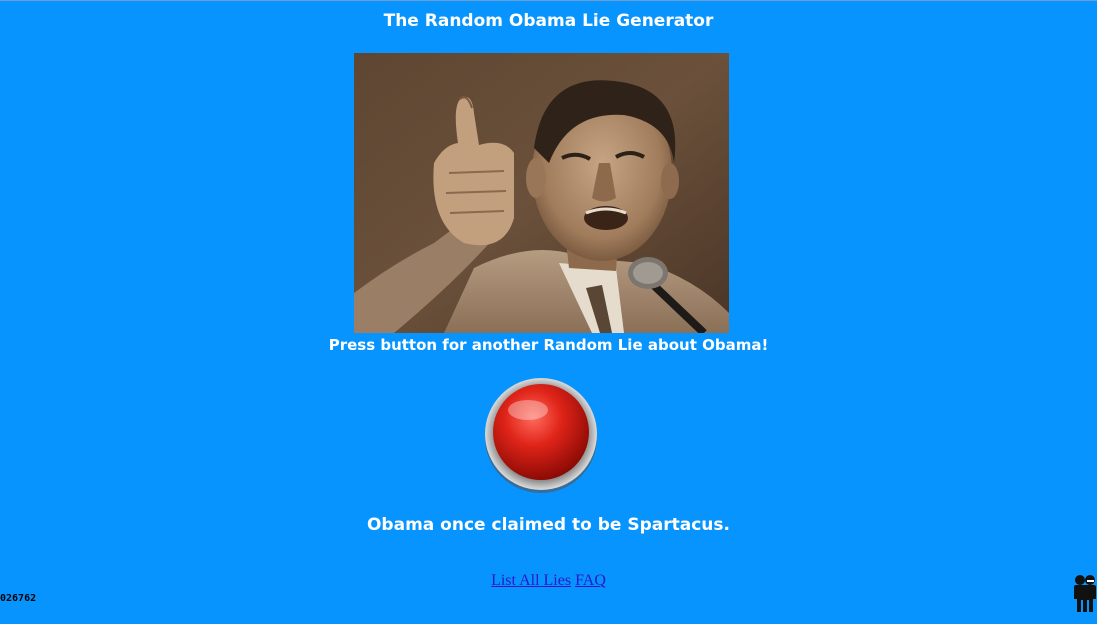  I want to click on red-button-icon, so click(541, 435).